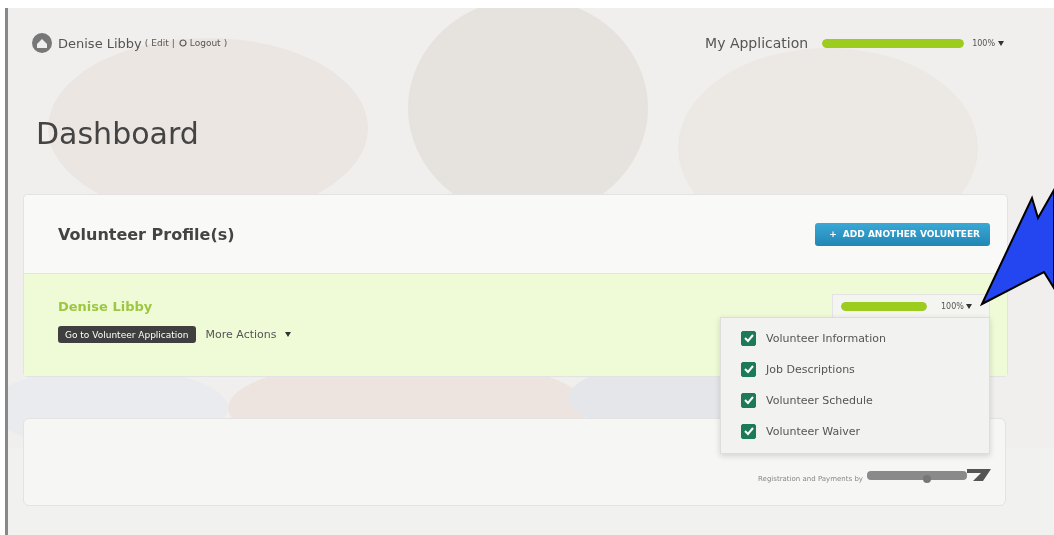  What do you see at coordinates (225, 43) in the screenshot?
I see `bracket: )` at bounding box center [225, 43].